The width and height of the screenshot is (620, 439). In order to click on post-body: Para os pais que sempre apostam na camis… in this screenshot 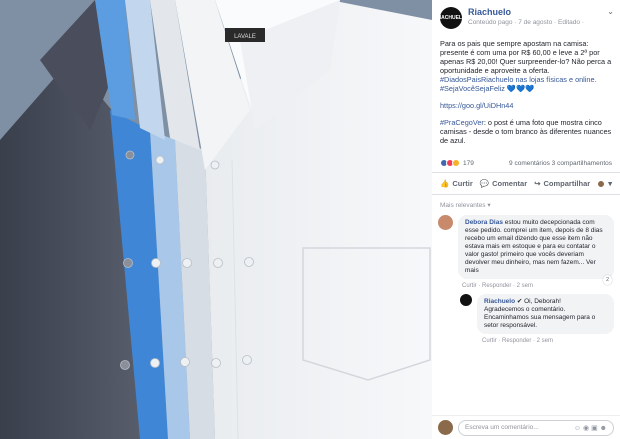, I will do `click(526, 89)`.